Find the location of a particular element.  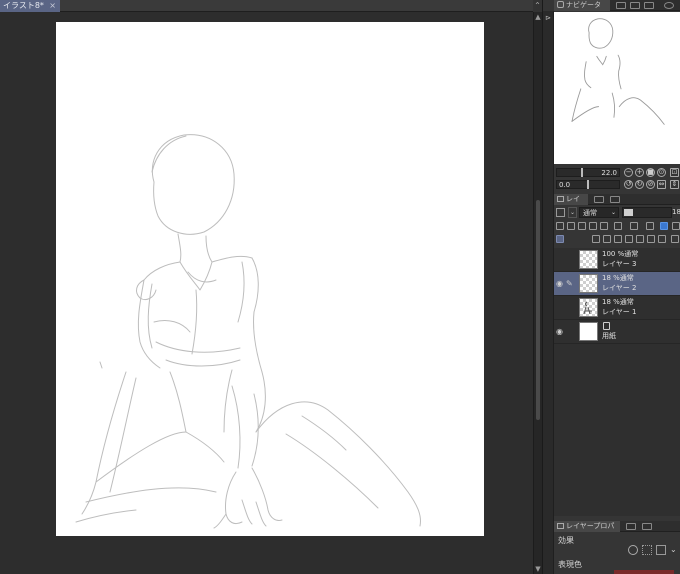

expression-color-swatch is located at coordinates (644, 572).